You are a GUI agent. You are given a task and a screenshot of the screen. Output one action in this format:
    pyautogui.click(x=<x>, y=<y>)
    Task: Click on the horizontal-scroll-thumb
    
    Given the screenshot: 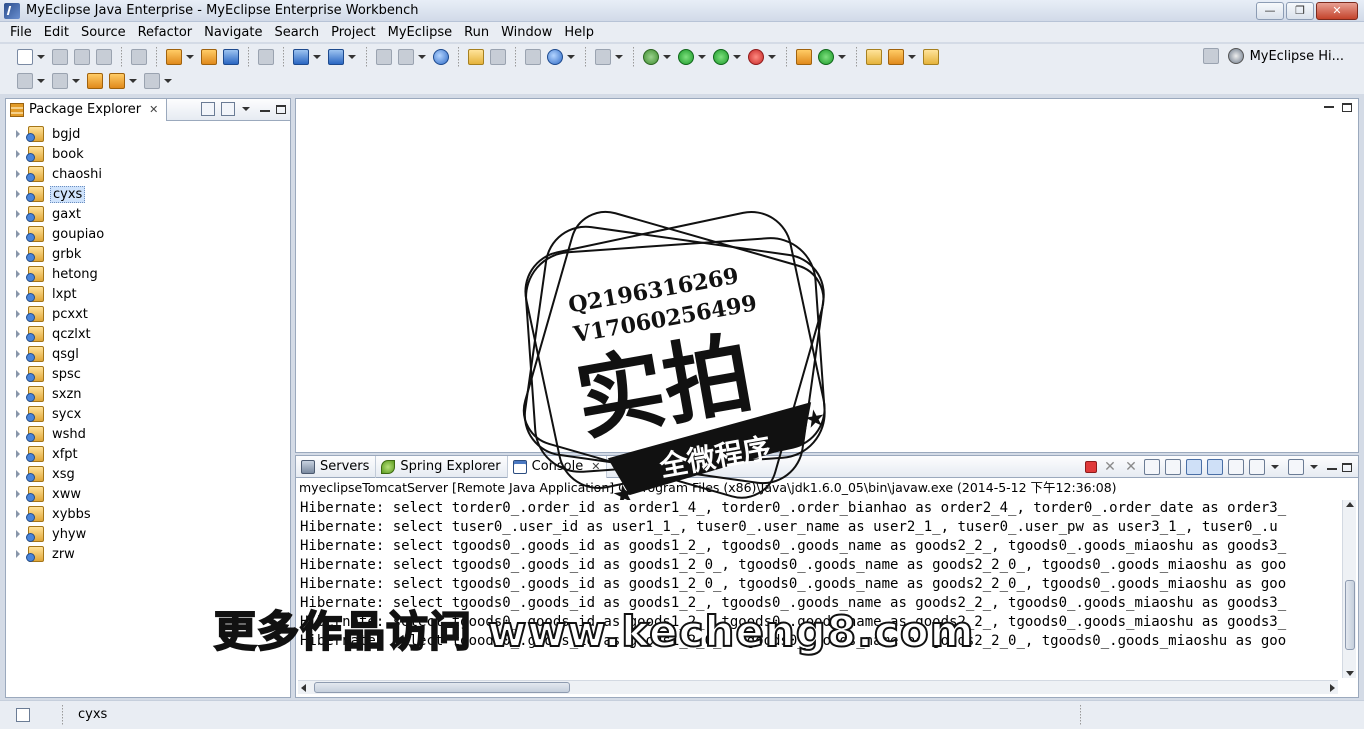 What is the action you would take?
    pyautogui.click(x=442, y=687)
    